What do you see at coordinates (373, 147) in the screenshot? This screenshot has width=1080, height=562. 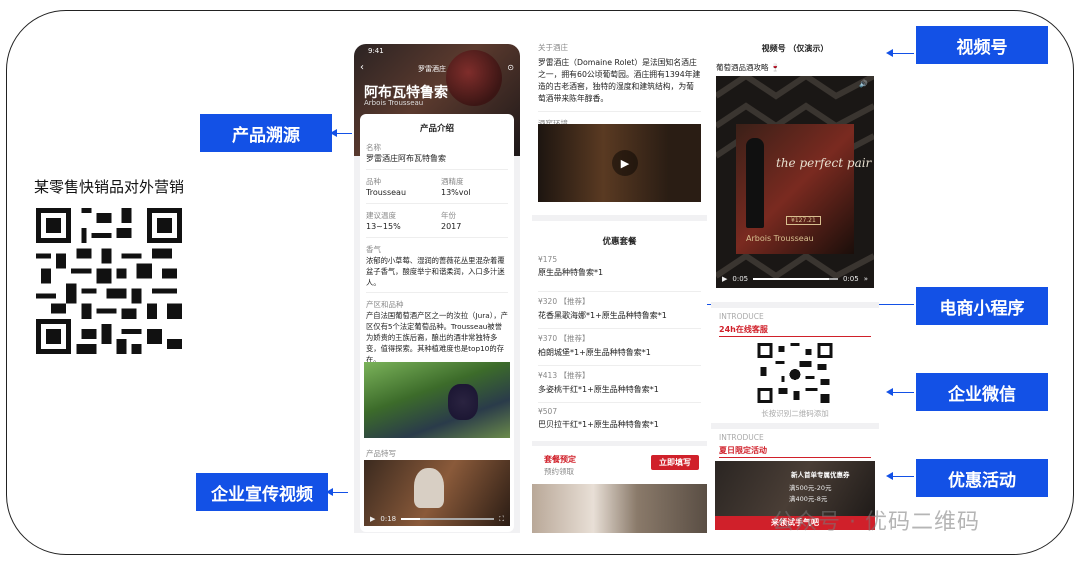 I see `name-label: 名称` at bounding box center [373, 147].